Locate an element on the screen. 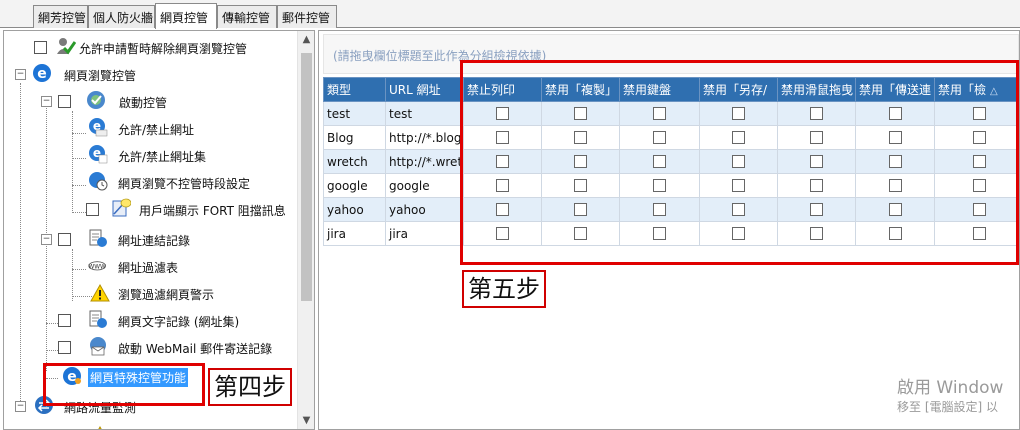 The image size is (1020, 430). cell-url: yahoo is located at coordinates (424, 209).